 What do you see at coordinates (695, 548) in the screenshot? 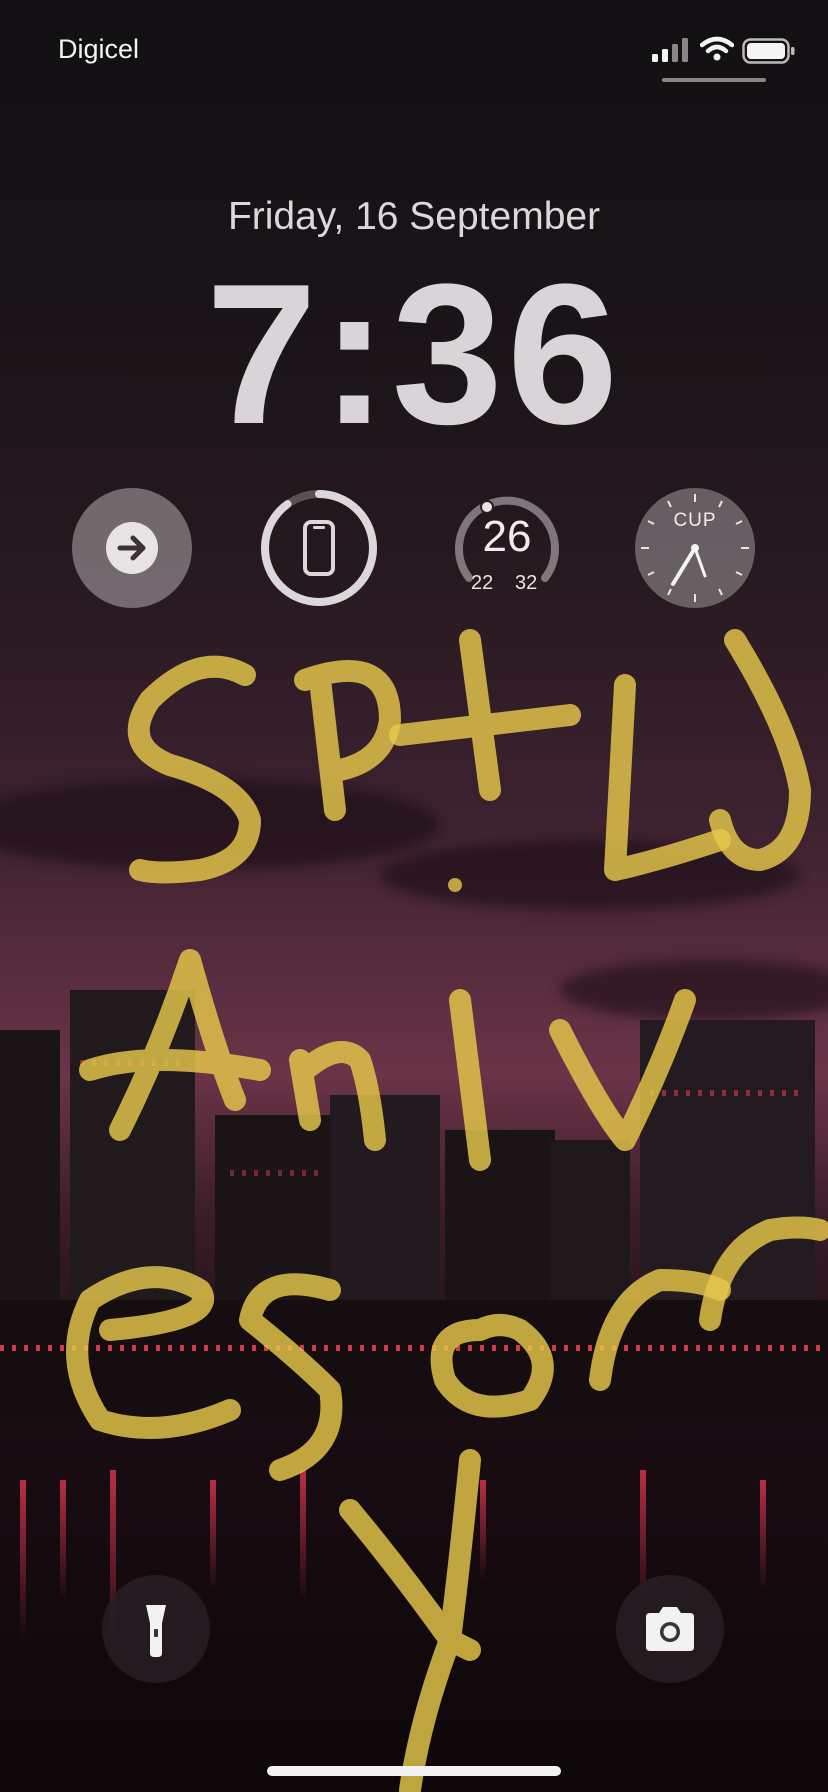
I see `world-clock-widget: CUP` at bounding box center [695, 548].